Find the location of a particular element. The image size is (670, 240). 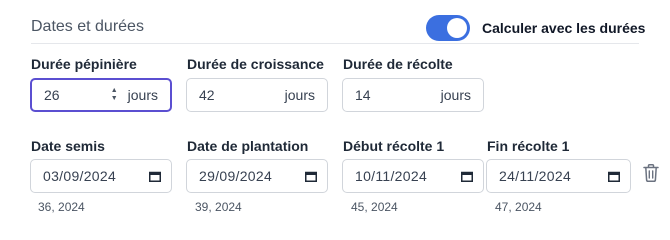

harvest-duration-input: 14 jours is located at coordinates (413, 95).